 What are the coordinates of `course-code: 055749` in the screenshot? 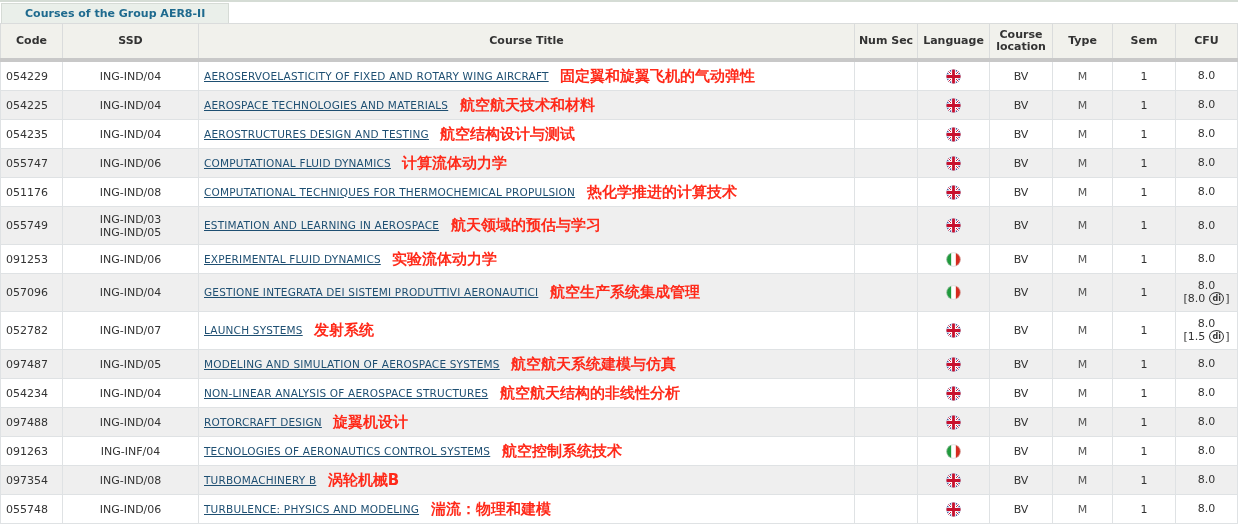 It's located at (27, 225).